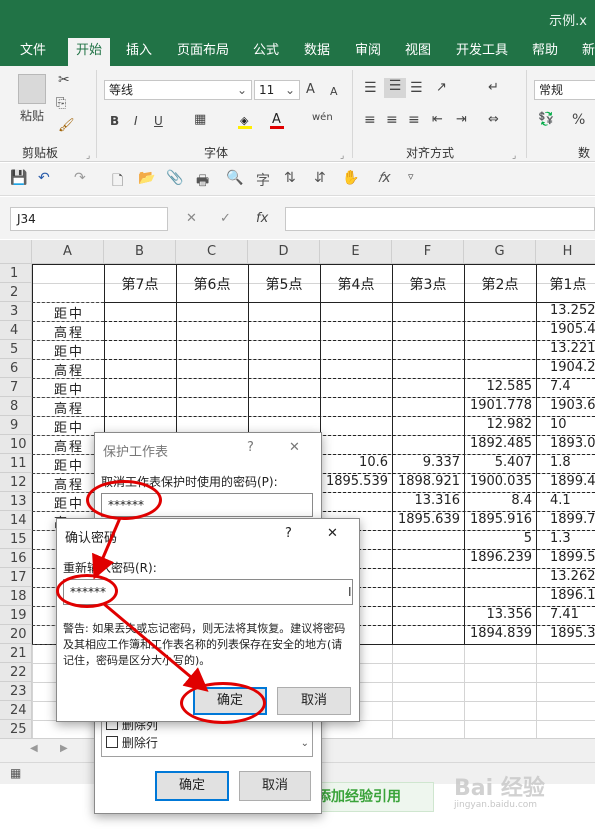 This screenshot has height=835, width=595. Describe the element at coordinates (64, 748) in the screenshot. I see `sheet-scroll-right-icon: ▶` at that location.